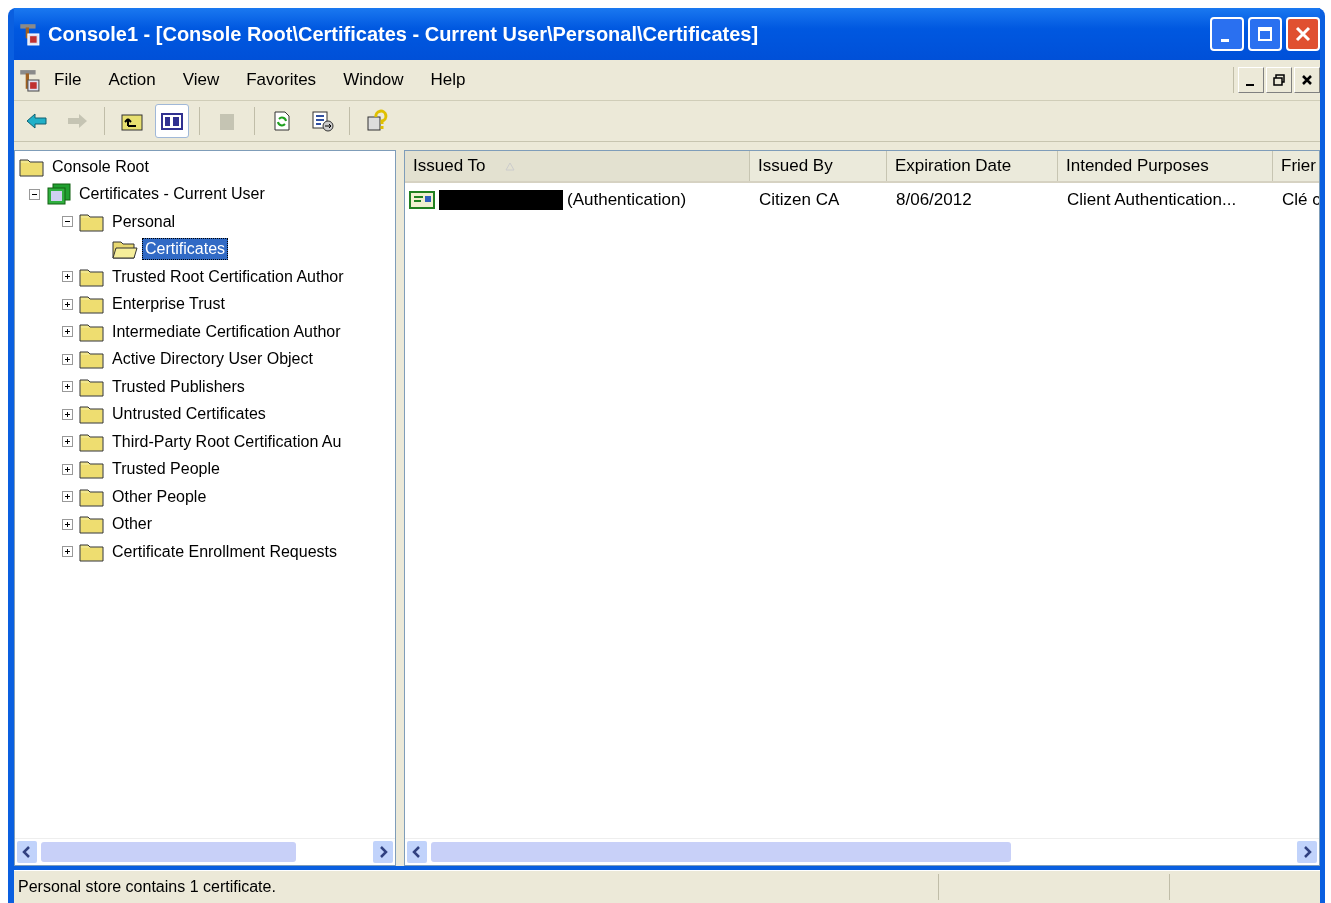 Image resolution: width=1331 pixels, height=903 pixels. Describe the element at coordinates (1296, 166) in the screenshot. I see `column-header: Frier` at that location.